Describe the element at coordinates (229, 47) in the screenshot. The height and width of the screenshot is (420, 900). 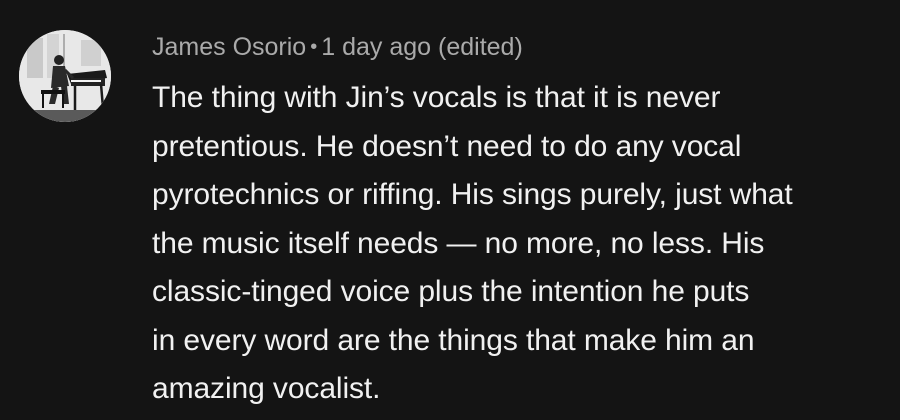
I see `author-name: James Osorio` at that location.